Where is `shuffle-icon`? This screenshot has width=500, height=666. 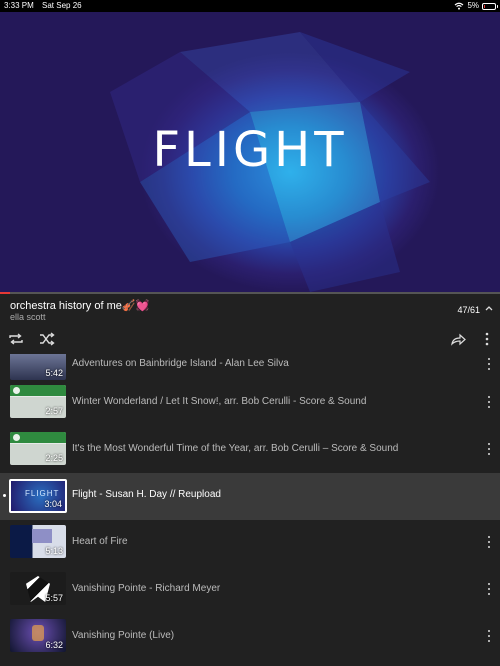 shuffle-icon is located at coordinates (47, 339).